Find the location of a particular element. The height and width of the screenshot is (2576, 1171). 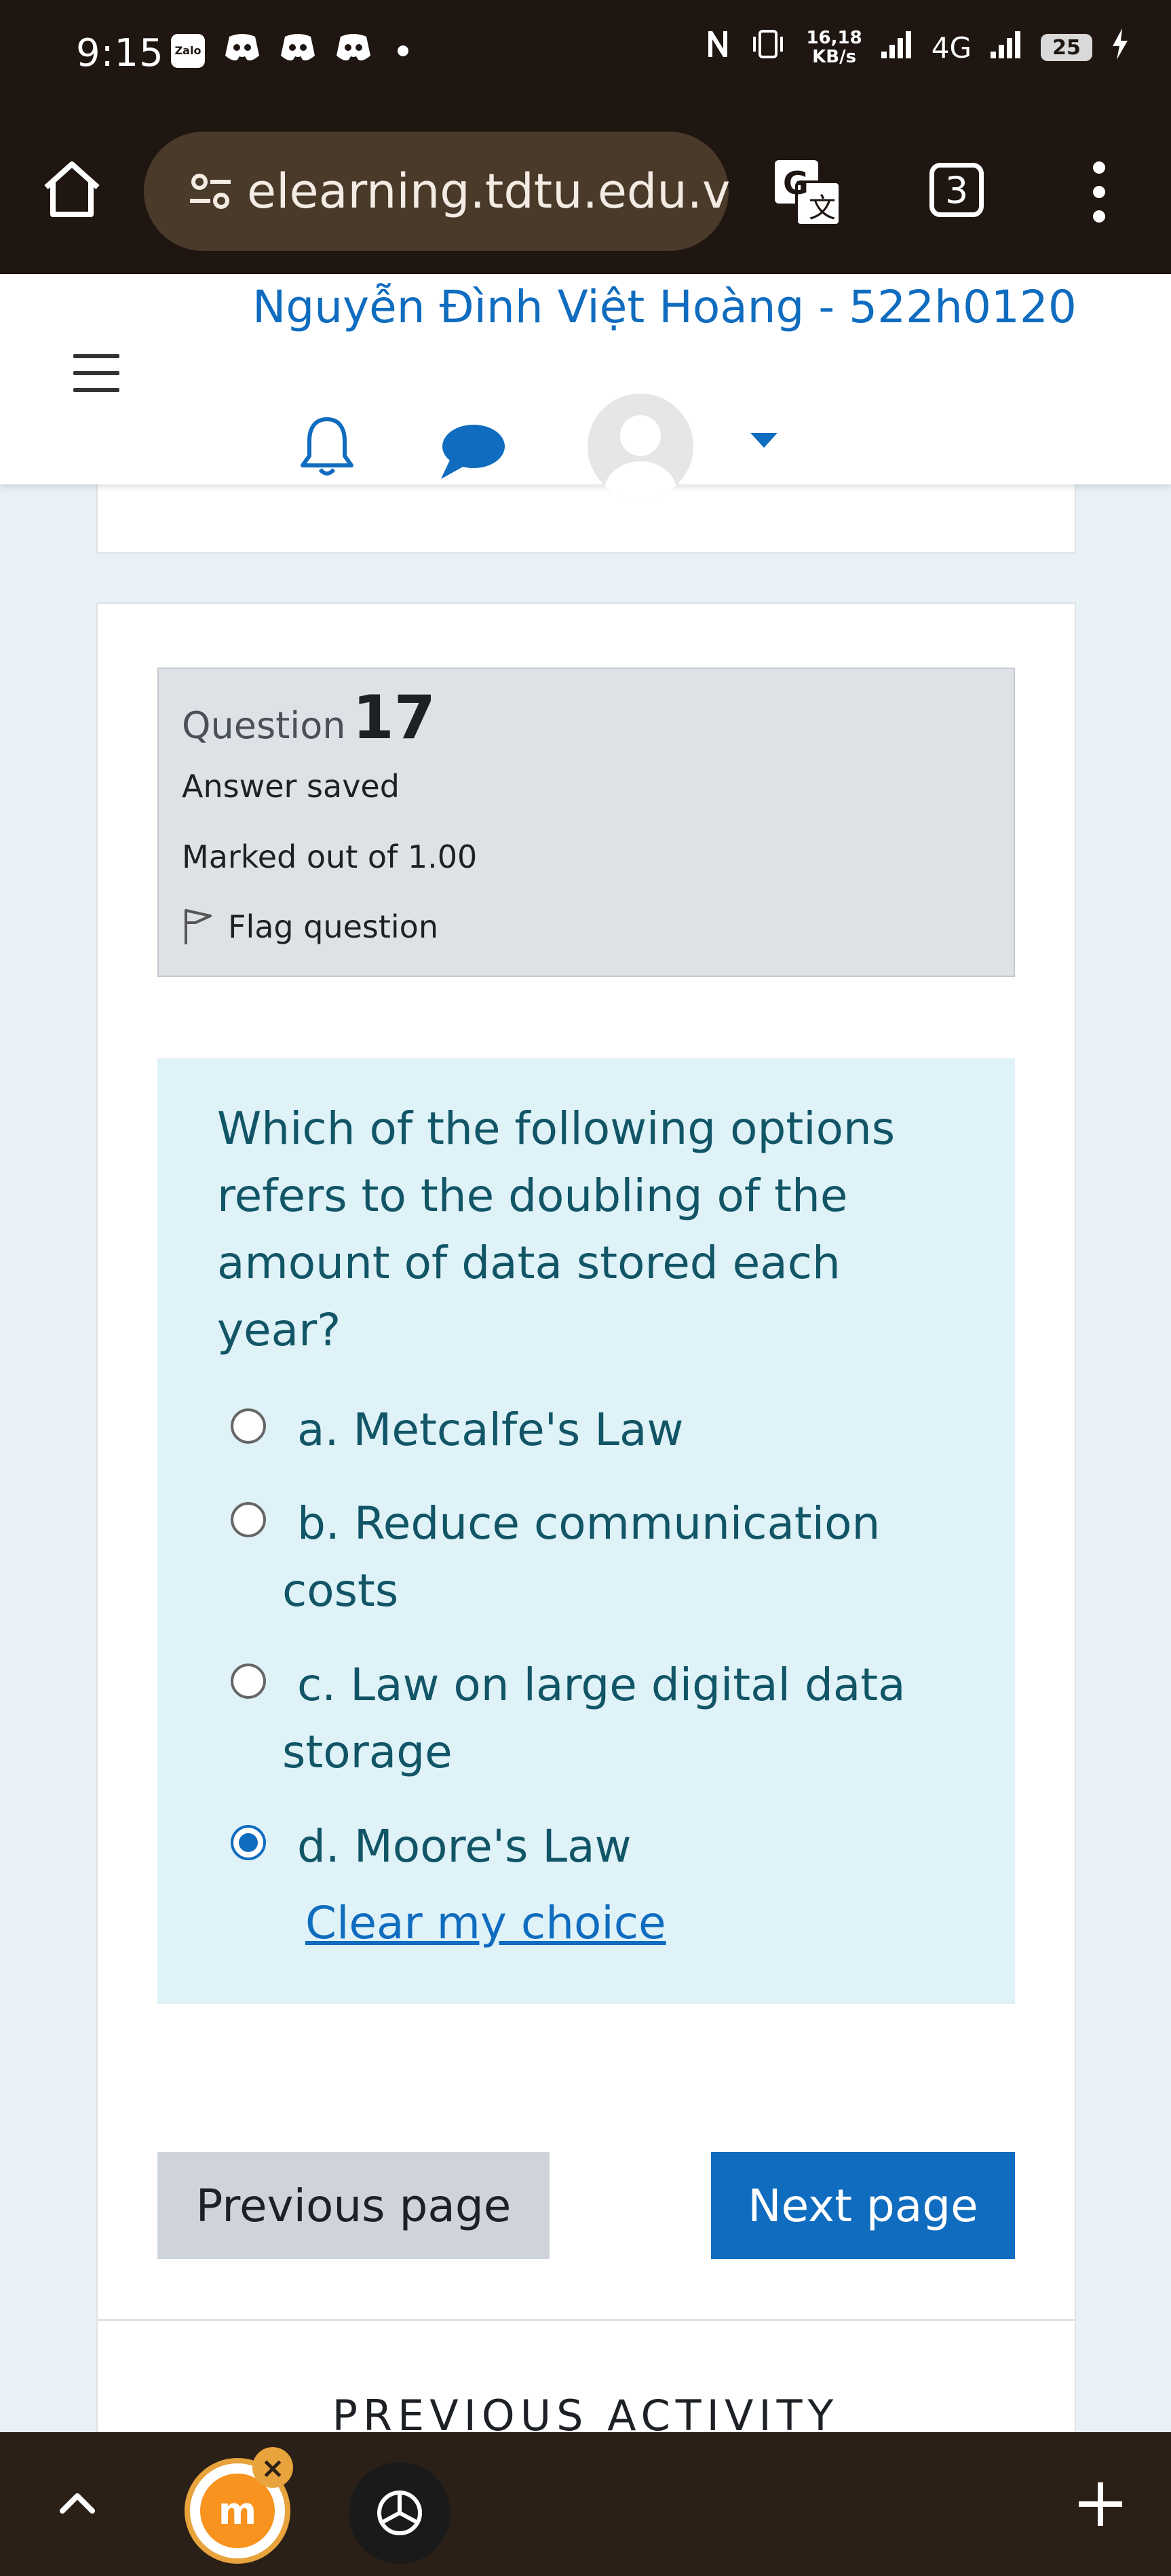

zalo-icon: Zalo is located at coordinates (188, 50).